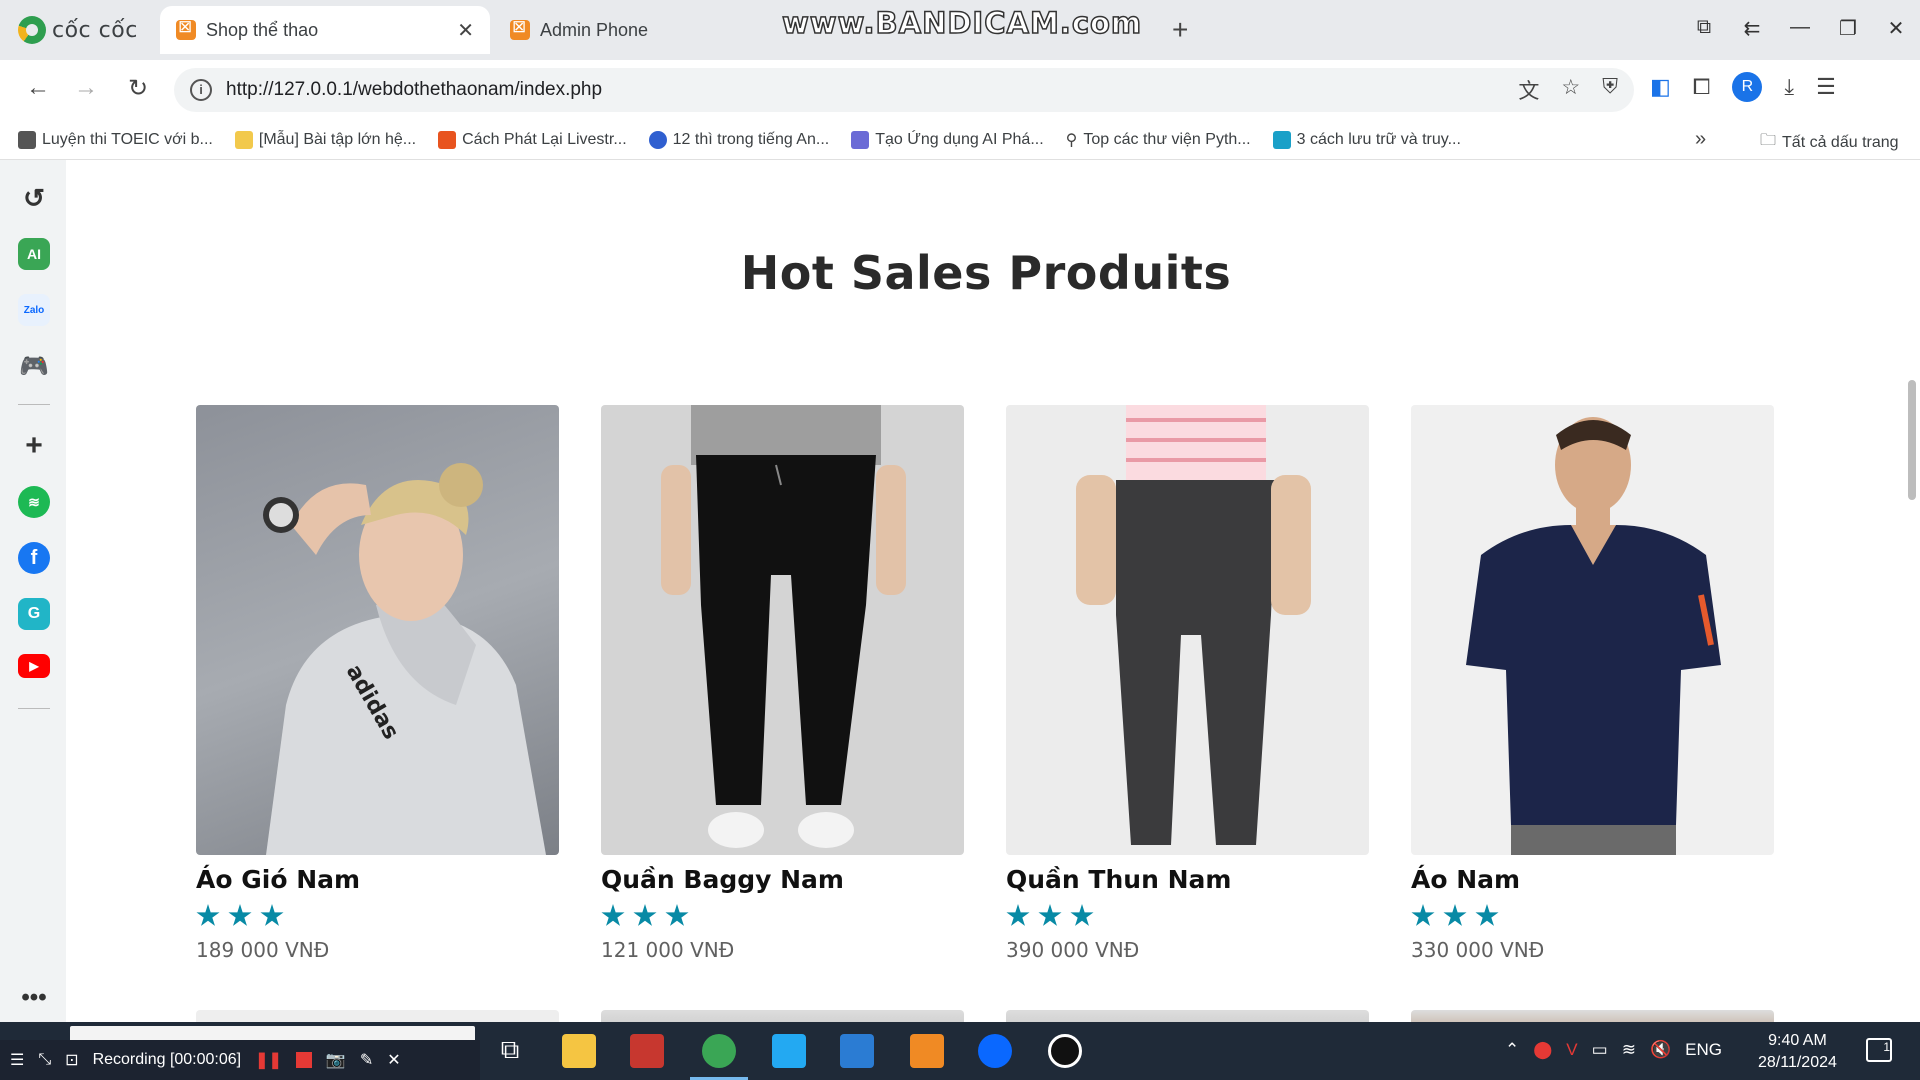 This screenshot has width=1920, height=1080. I want to click on site-info-icon: i, so click(201, 90).